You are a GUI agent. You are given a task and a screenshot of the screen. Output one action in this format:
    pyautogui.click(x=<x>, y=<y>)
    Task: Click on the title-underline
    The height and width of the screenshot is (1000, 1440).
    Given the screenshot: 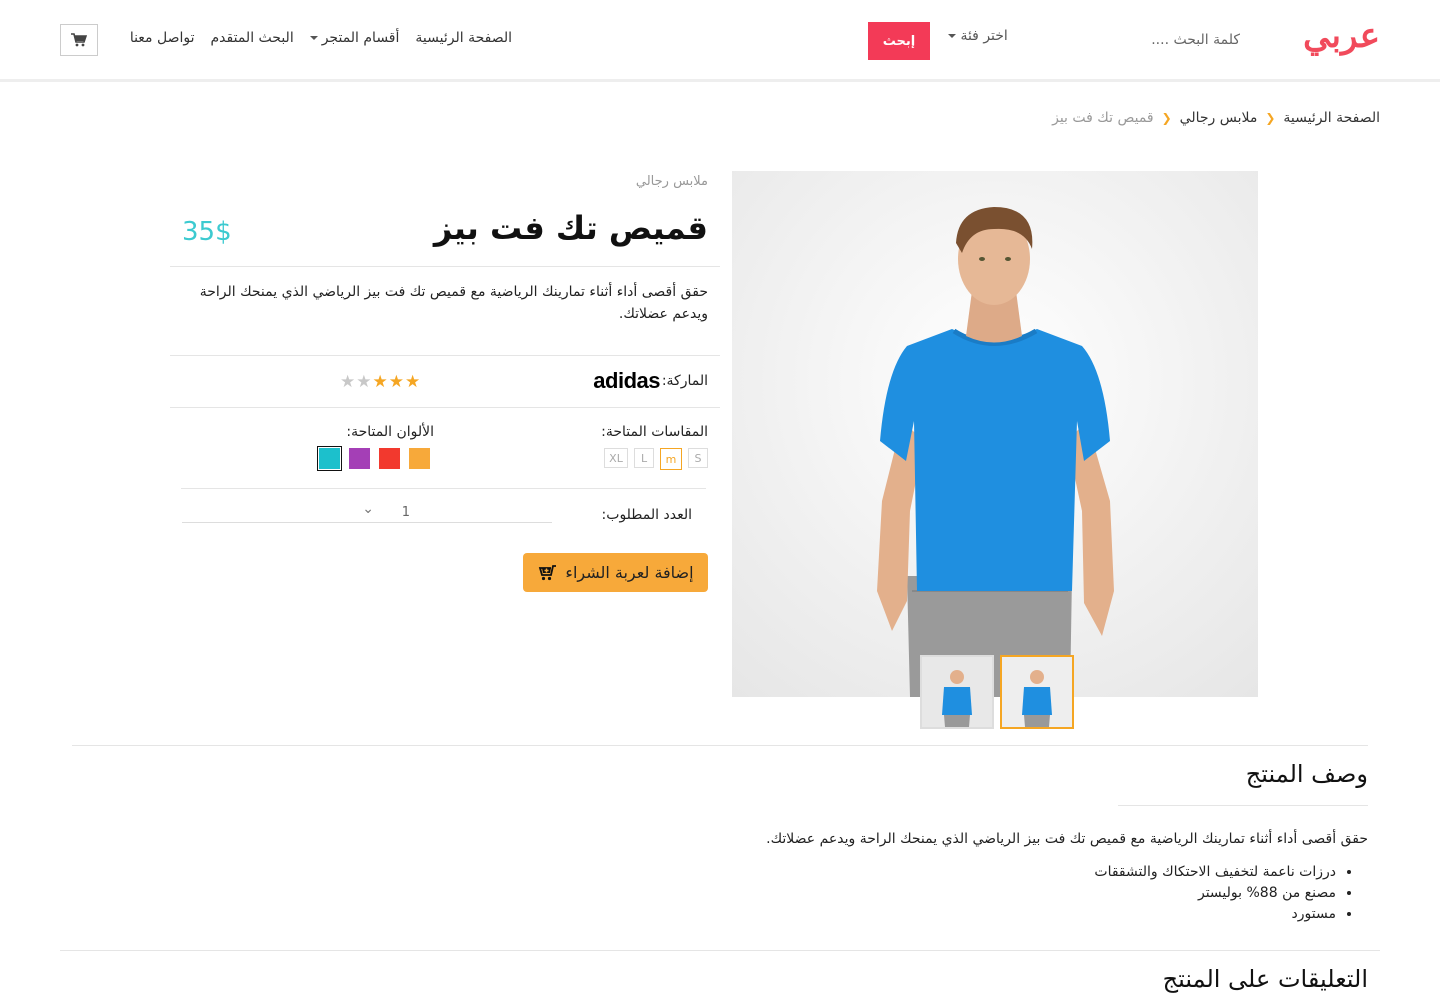 What is the action you would take?
    pyautogui.click(x=1243, y=805)
    